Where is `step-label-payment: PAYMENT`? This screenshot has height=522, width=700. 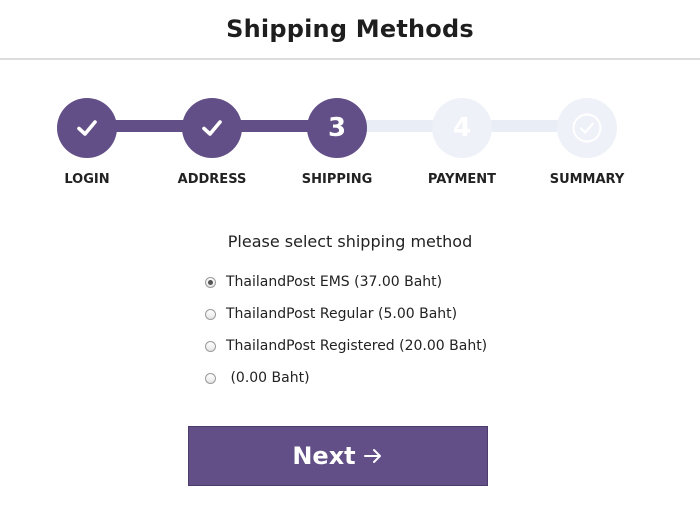
step-label-payment: PAYMENT is located at coordinates (462, 179).